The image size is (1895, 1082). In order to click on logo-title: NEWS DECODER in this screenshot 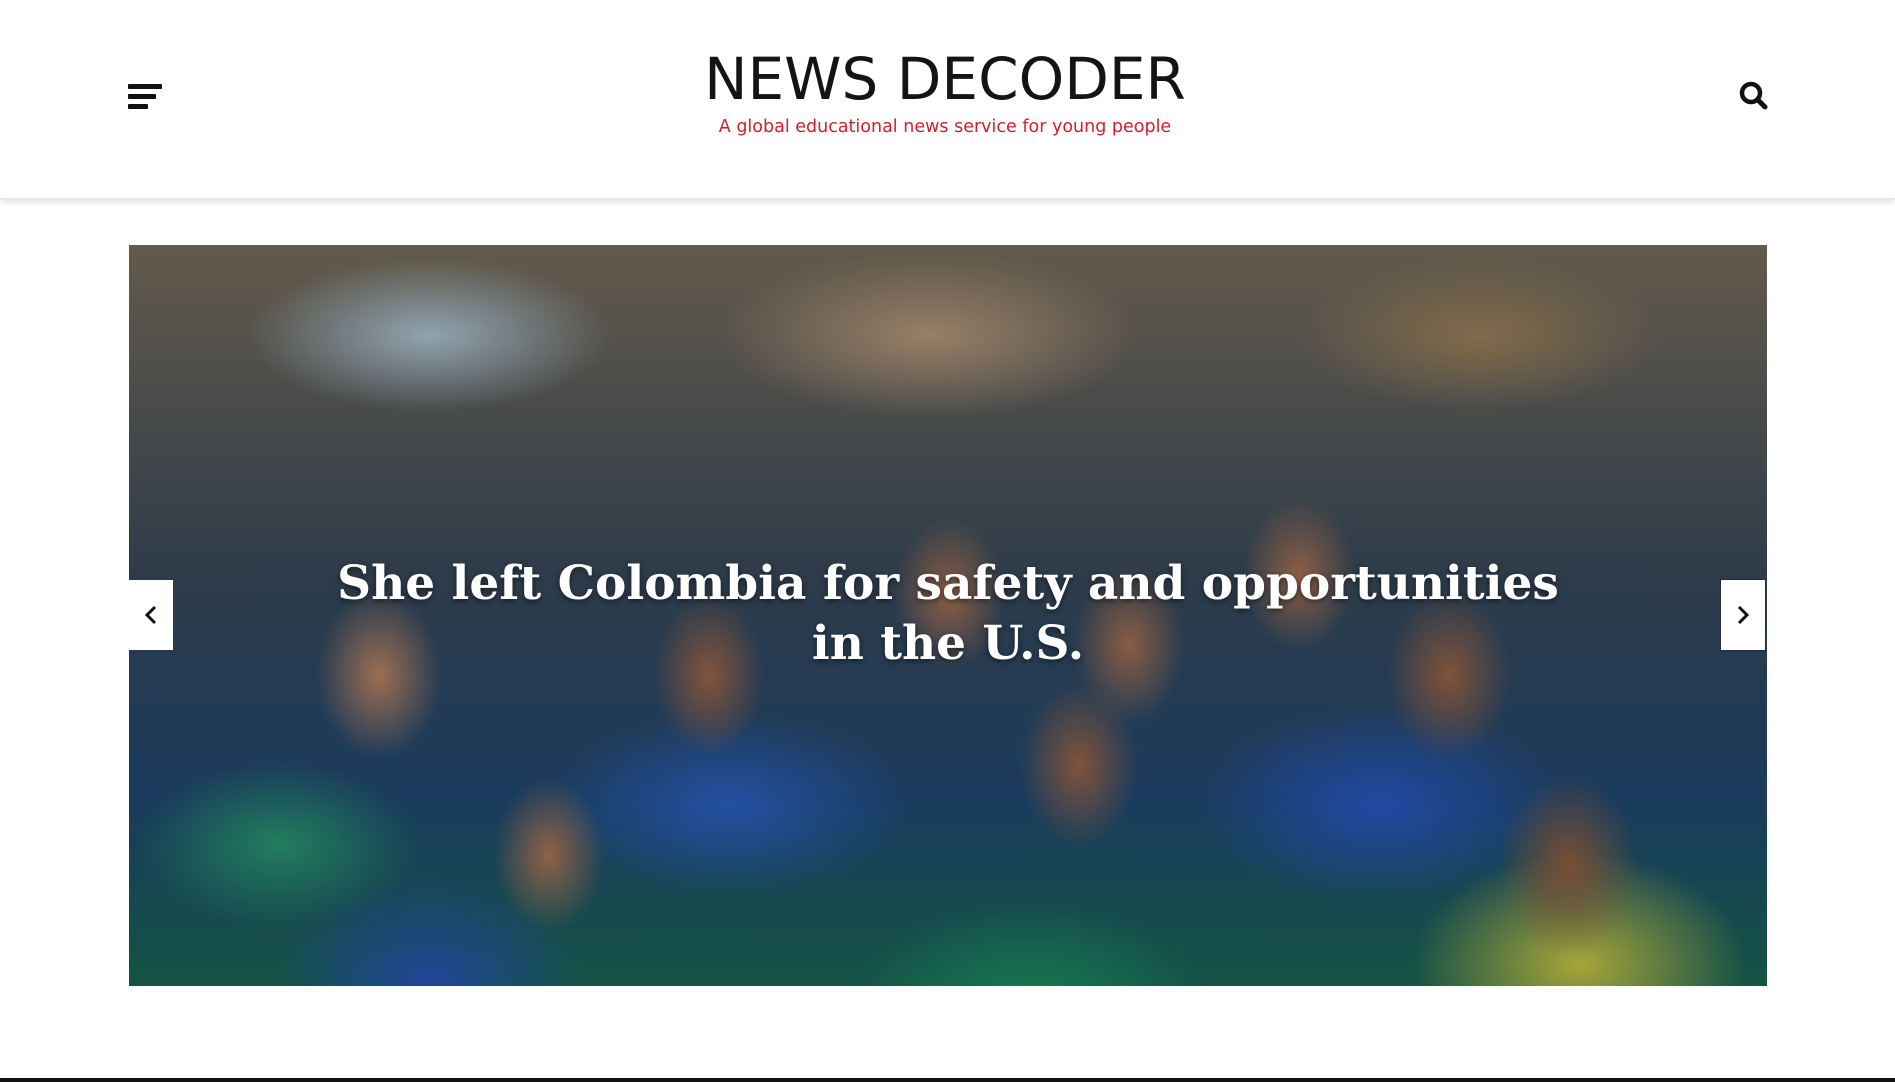, I will do `click(945, 79)`.